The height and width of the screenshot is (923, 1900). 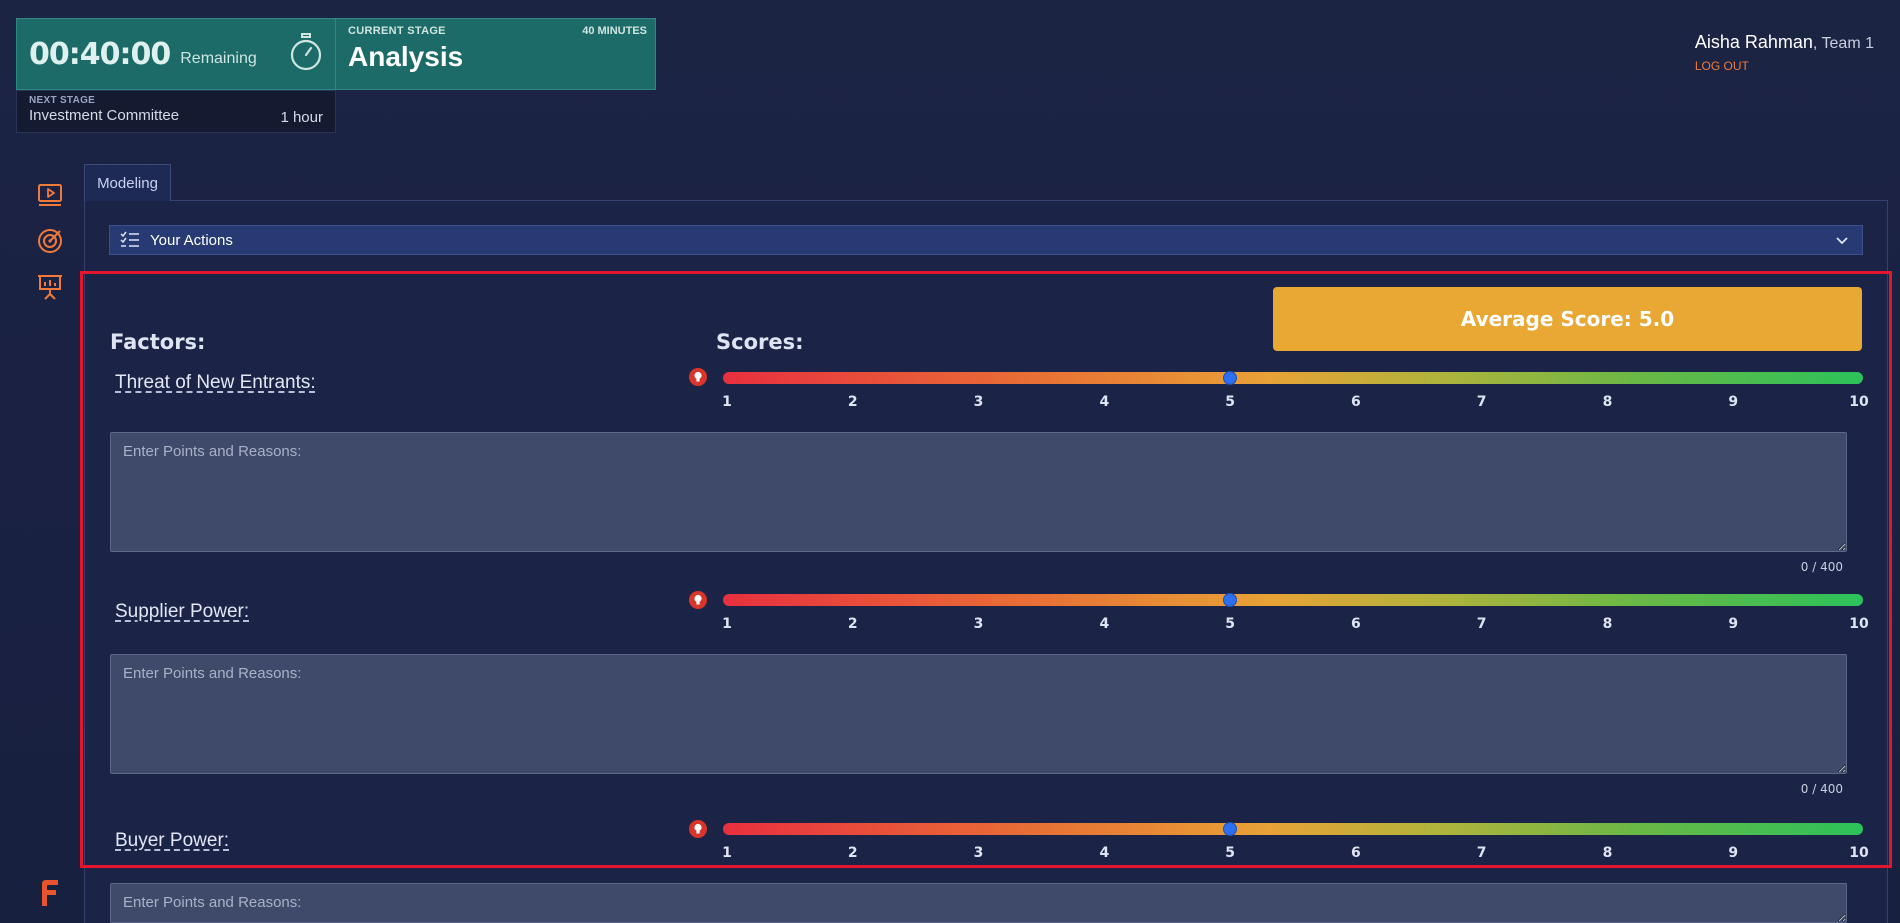 I want to click on timer-value: 00:40:00, so click(x=100, y=54).